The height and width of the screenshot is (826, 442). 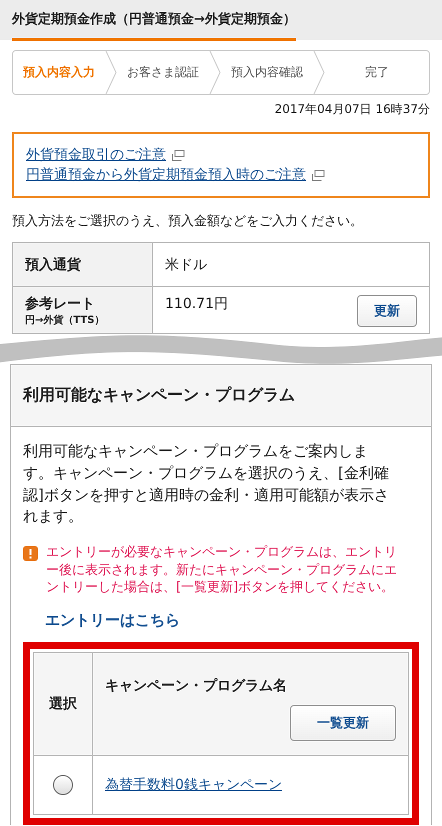 I want to click on step-label: 預入内容確認, so click(x=267, y=73).